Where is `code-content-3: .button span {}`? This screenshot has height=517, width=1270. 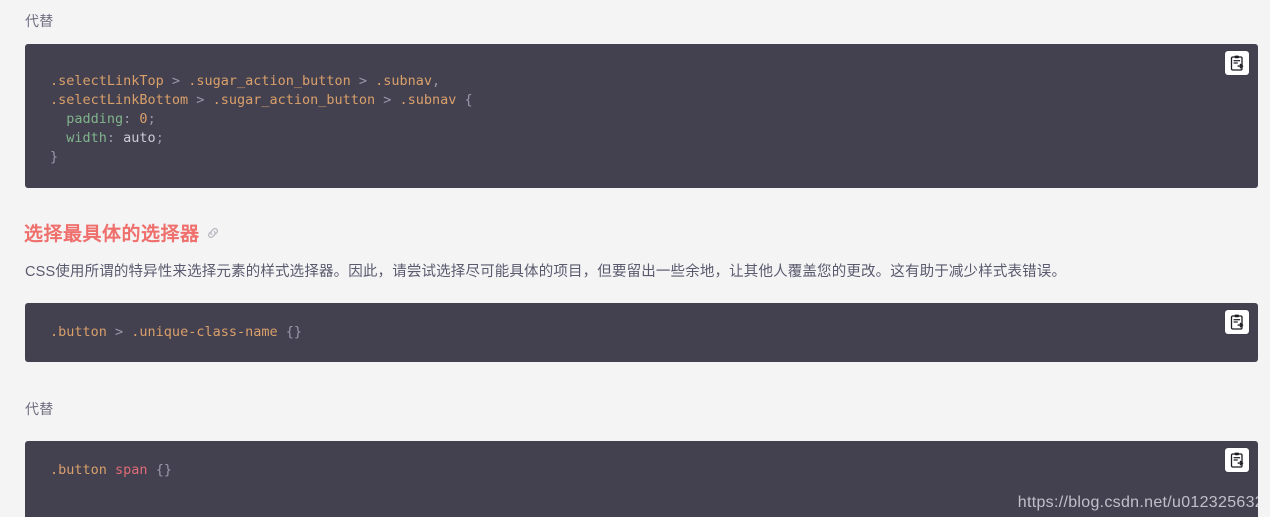
code-content-3: .button span {} is located at coordinates (654, 470).